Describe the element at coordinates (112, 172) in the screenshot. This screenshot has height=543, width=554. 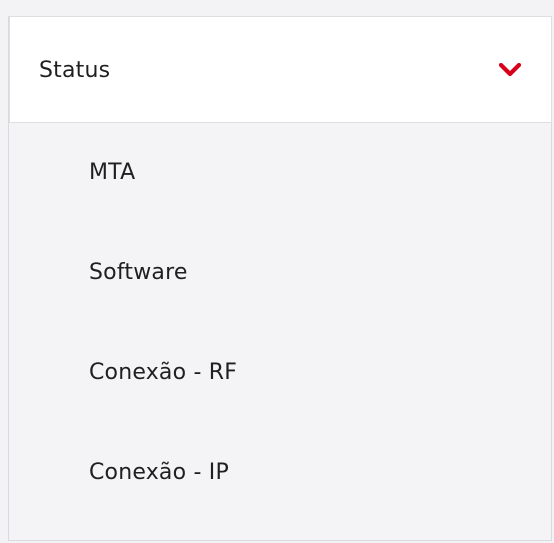
I see `menu-item-label: MTA` at that location.